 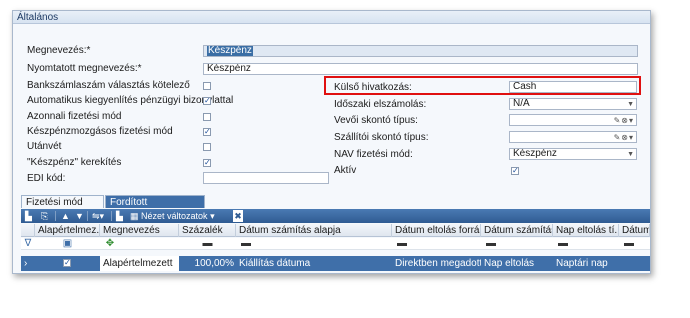 I want to click on vevoi-skonto-select: ✎⊗▾, so click(x=573, y=120).